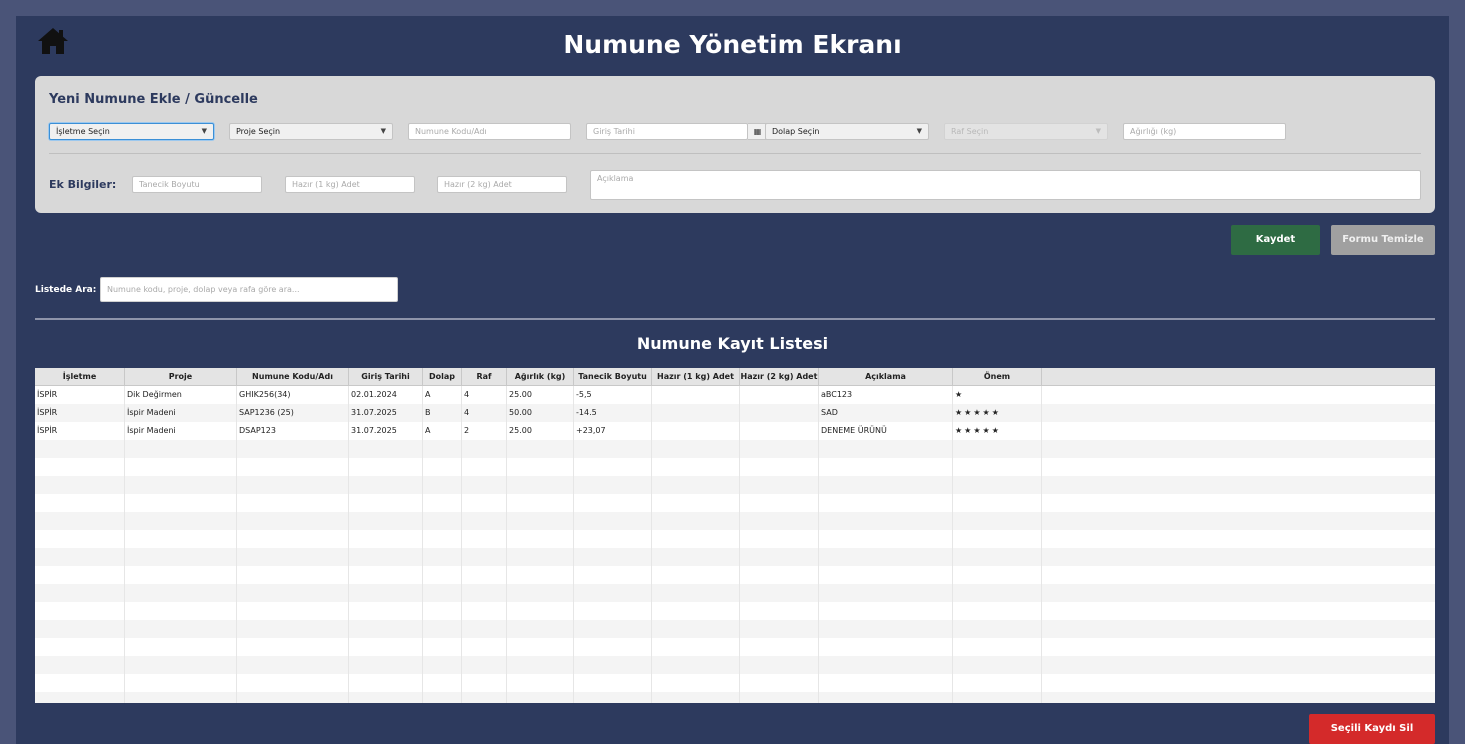 This screenshot has width=1465, height=744. What do you see at coordinates (779, 376) in the screenshot?
I see `column-header: Hazır (2 kg) Adet` at bounding box center [779, 376].